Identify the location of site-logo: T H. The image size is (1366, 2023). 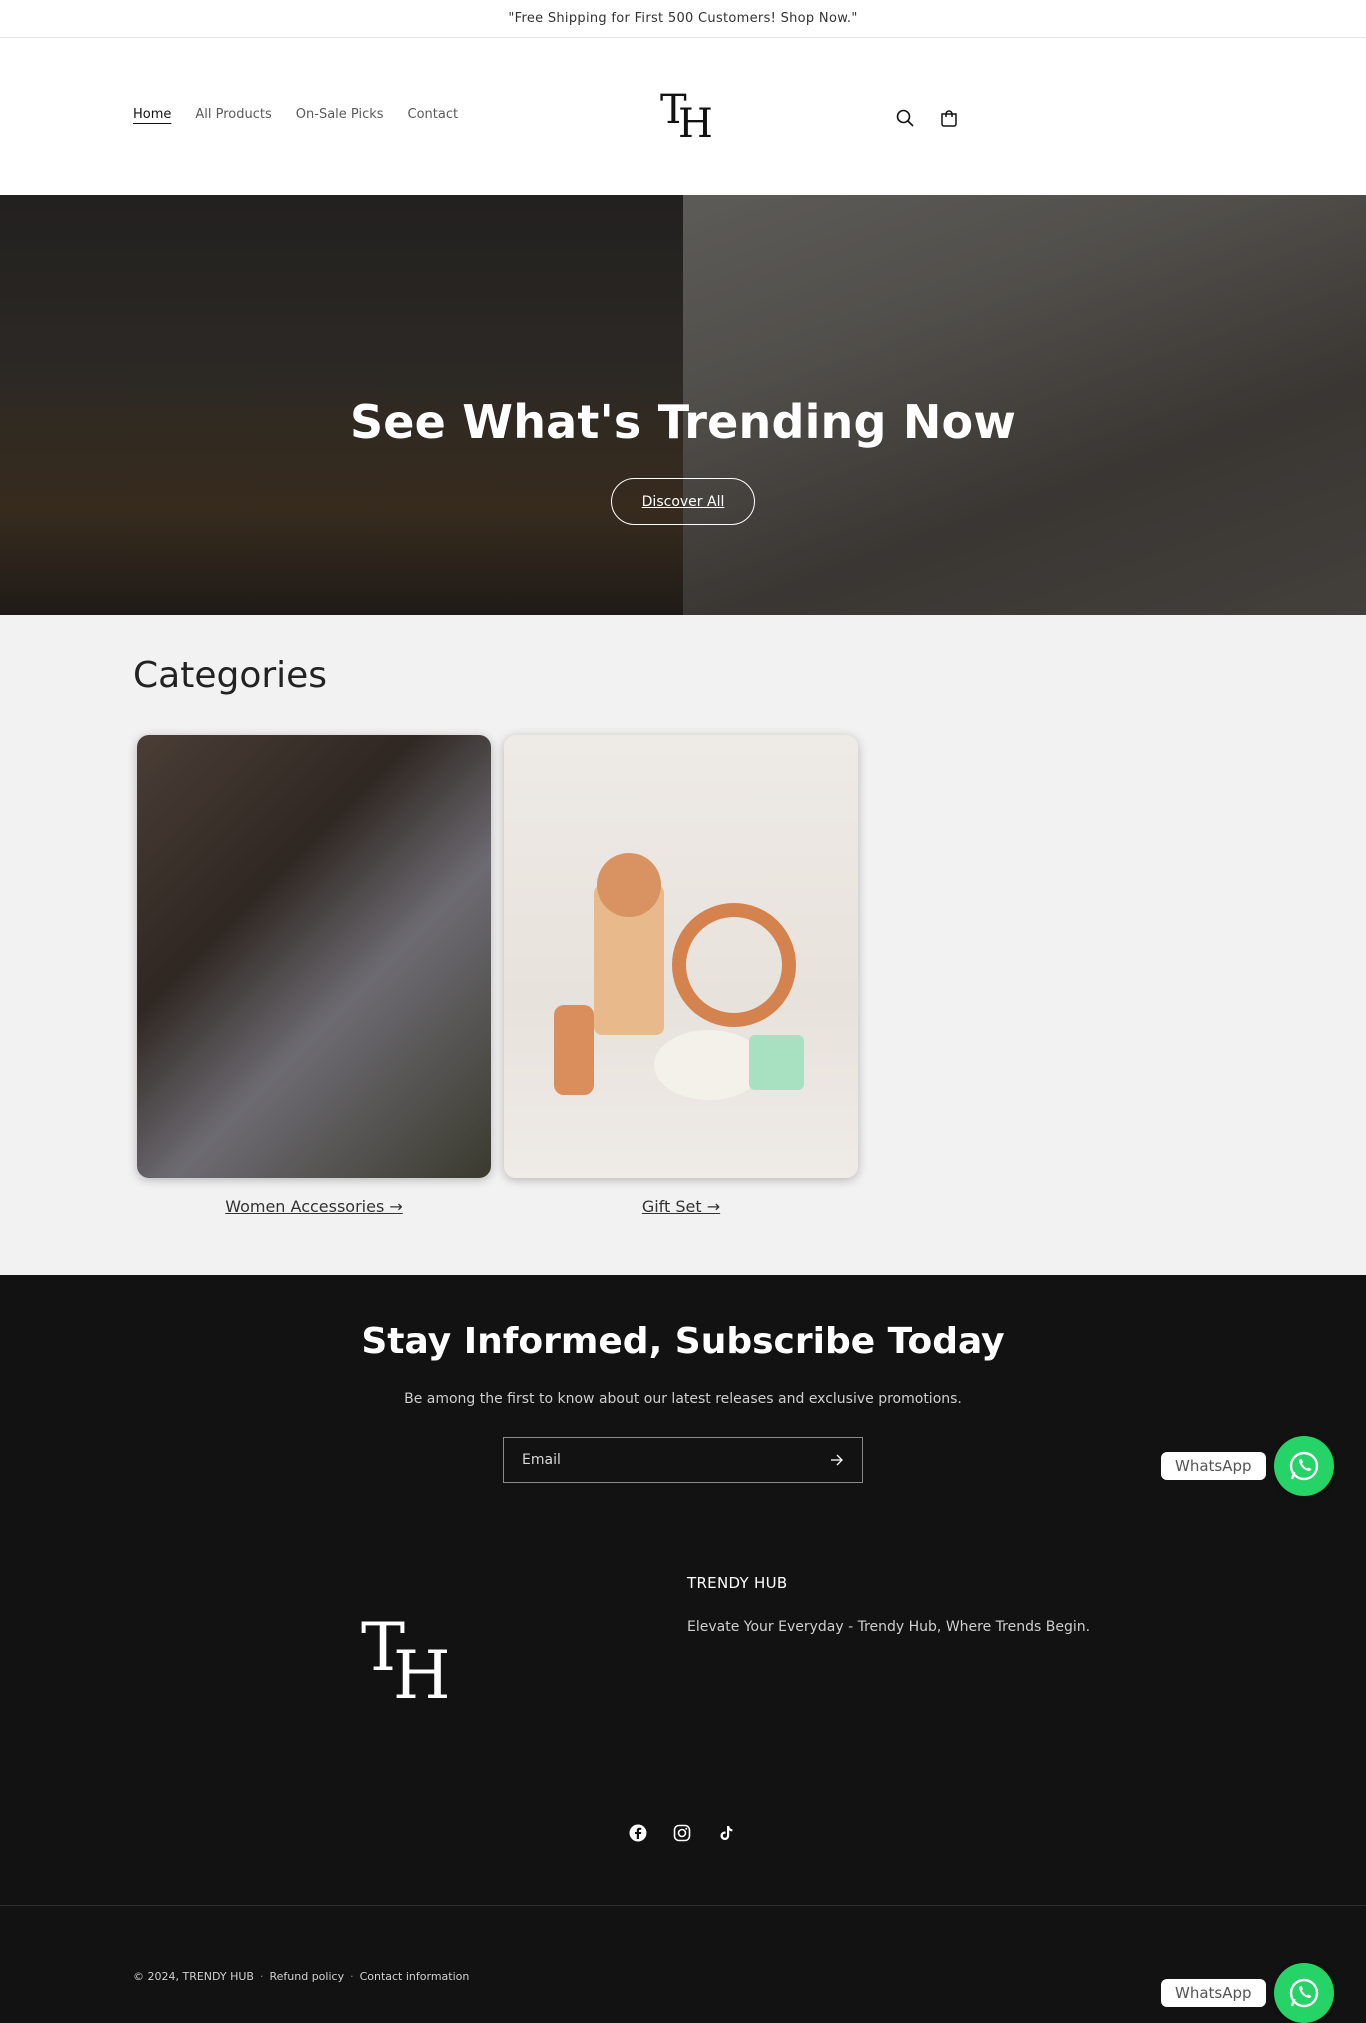
(686, 116).